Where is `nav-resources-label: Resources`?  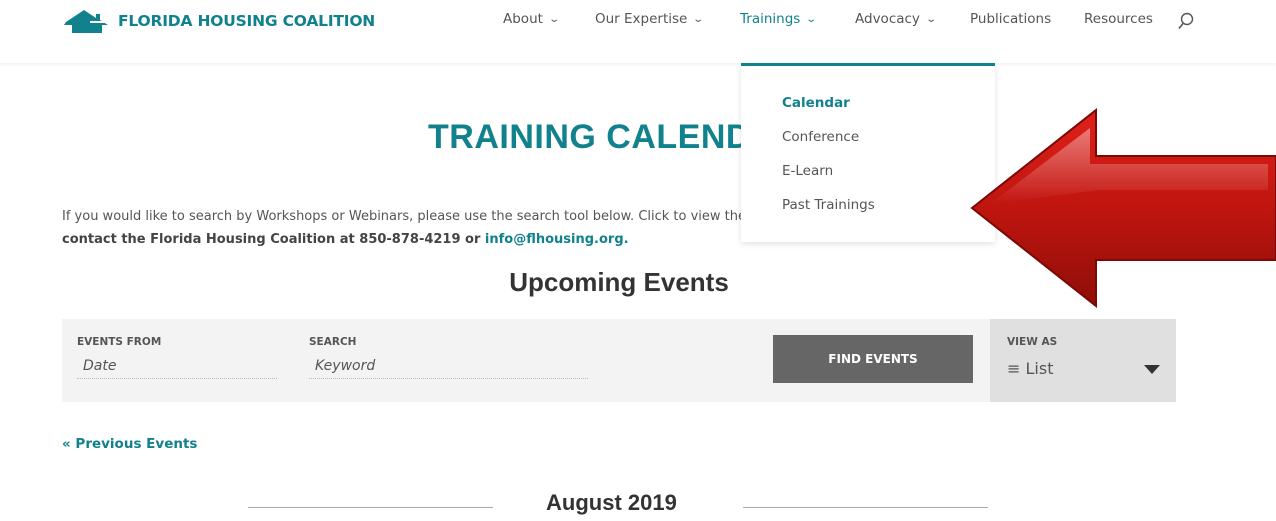
nav-resources-label: Resources is located at coordinates (1118, 19).